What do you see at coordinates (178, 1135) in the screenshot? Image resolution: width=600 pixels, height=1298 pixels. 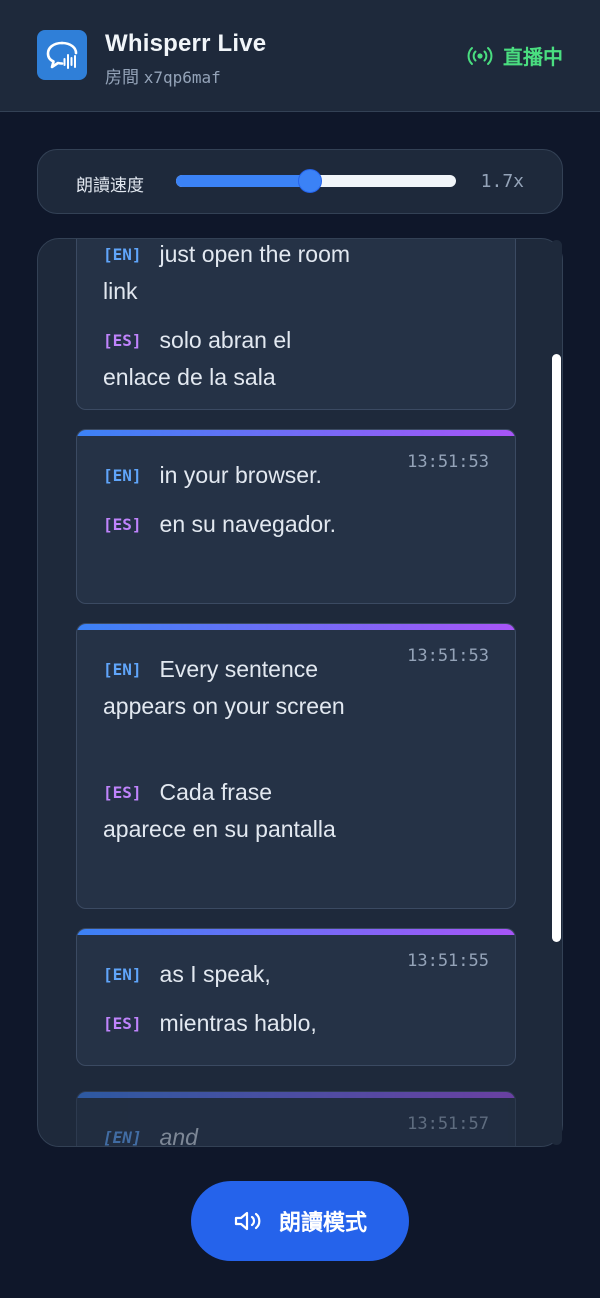 I see `english-text: and` at bounding box center [178, 1135].